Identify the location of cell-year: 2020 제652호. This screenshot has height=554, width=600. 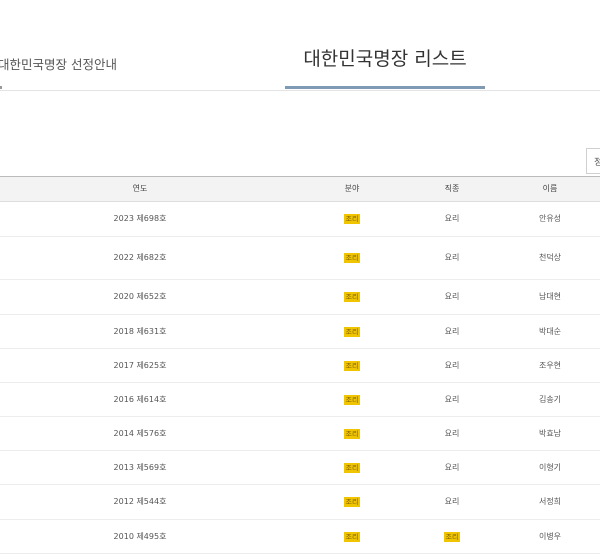
(140, 296).